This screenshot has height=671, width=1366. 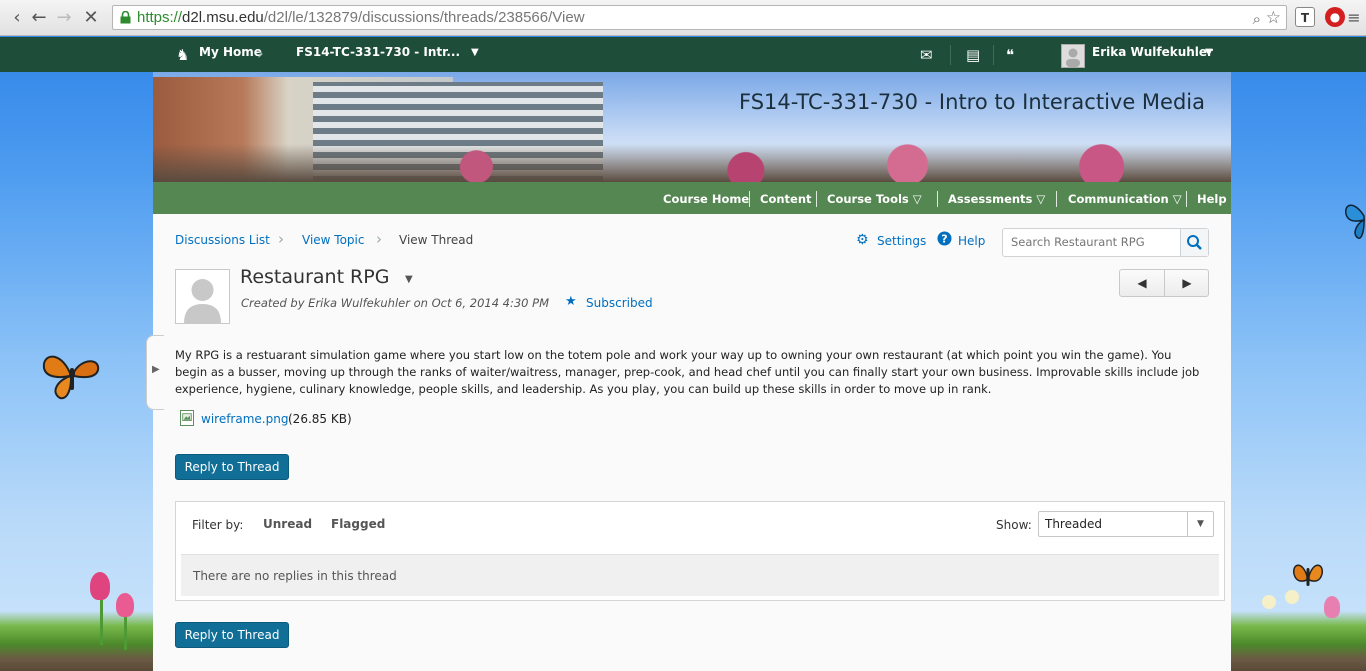 I want to click on subscribed-link: Subscribed, so click(x=619, y=303).